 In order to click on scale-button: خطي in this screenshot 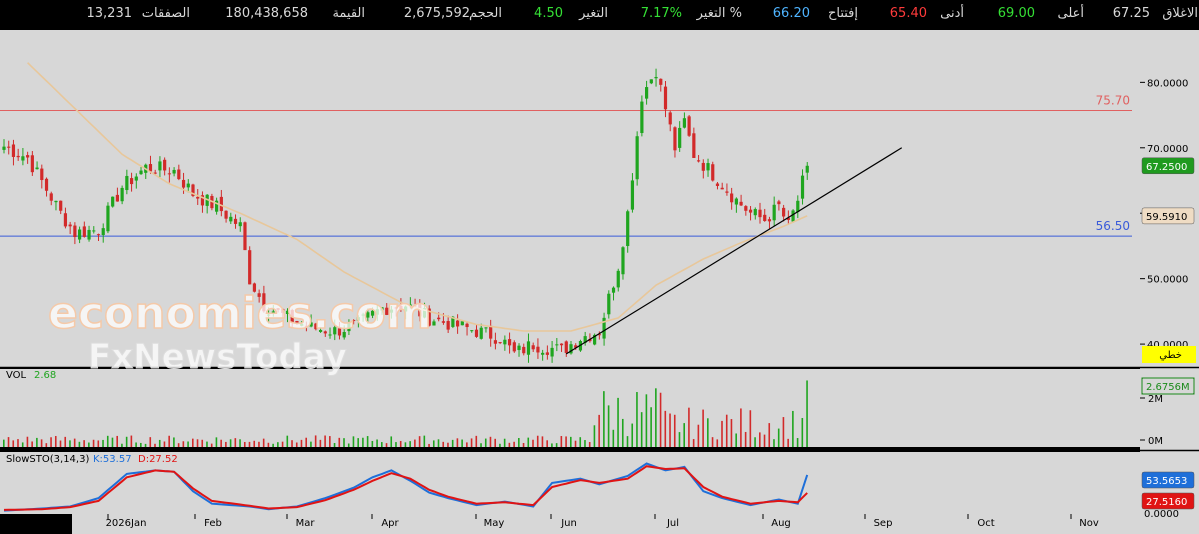, I will do `click(1170, 355)`.